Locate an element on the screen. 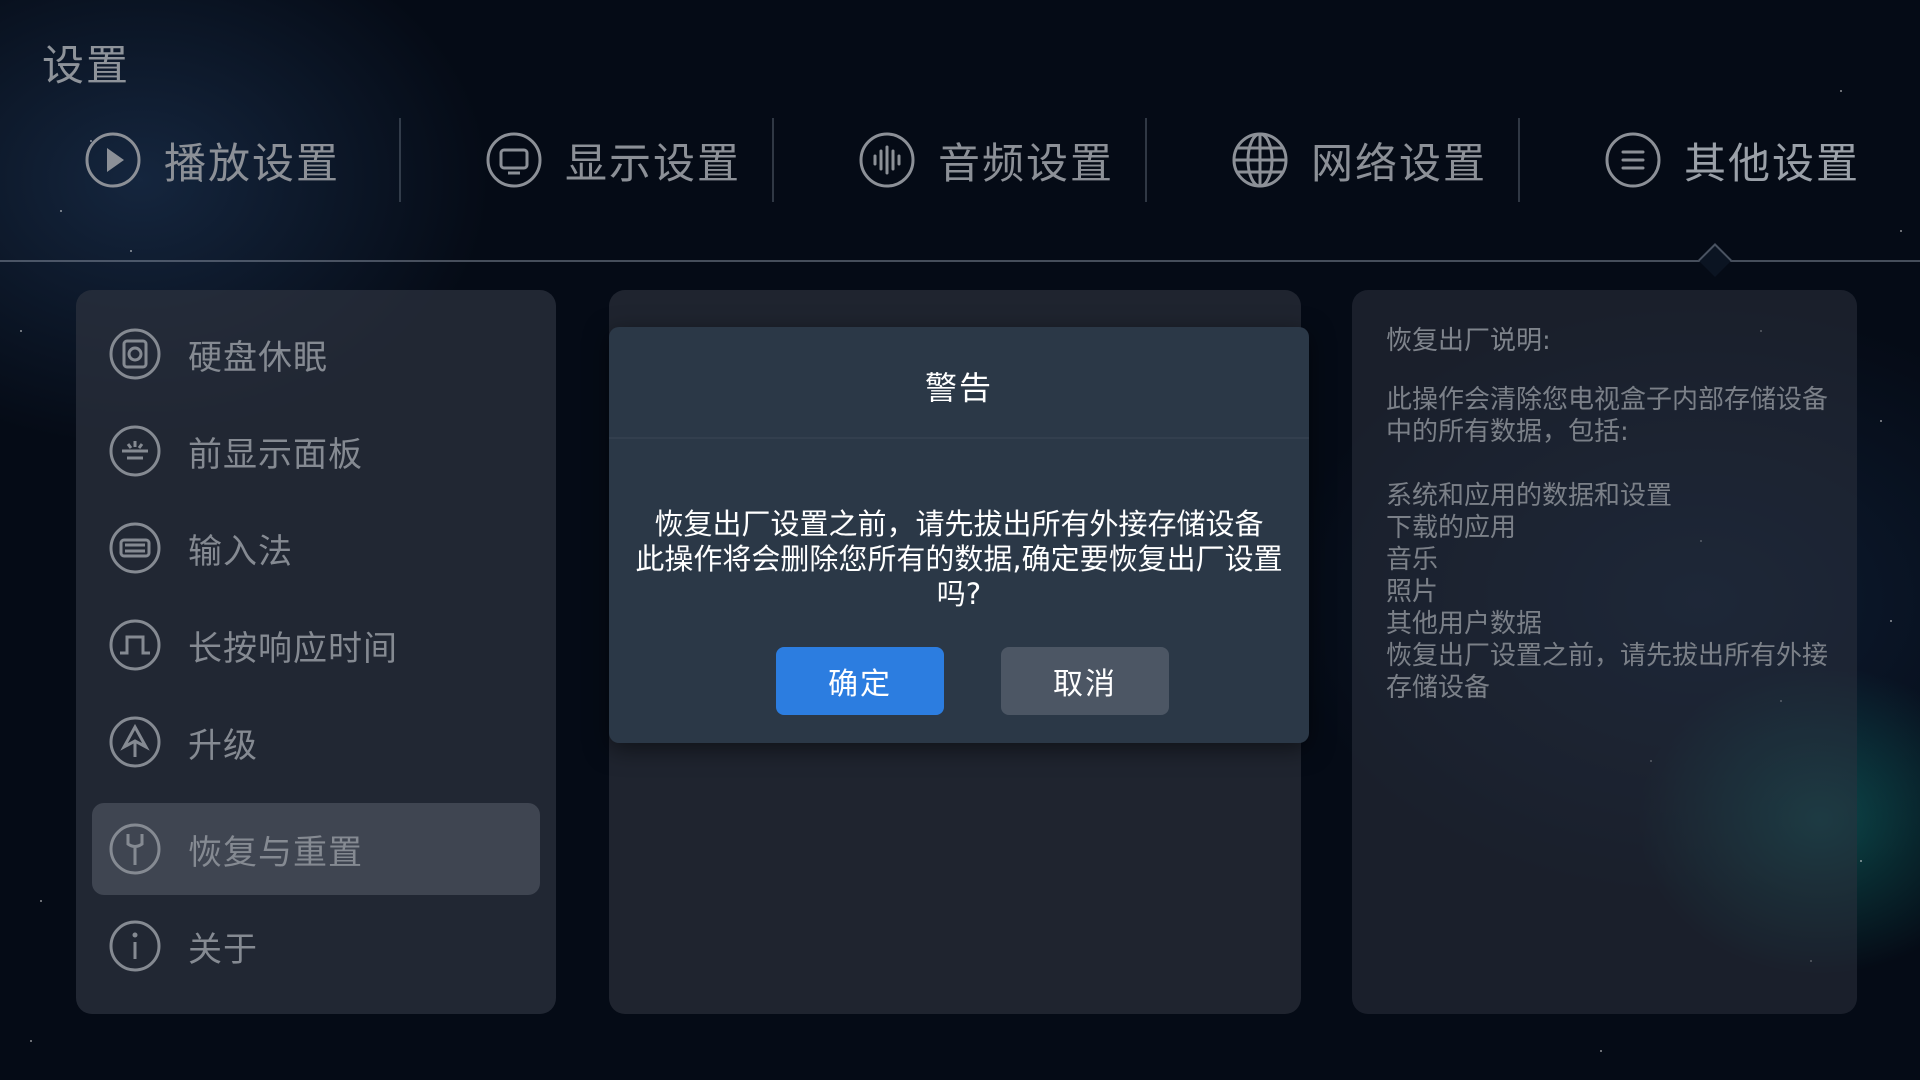 The height and width of the screenshot is (1080, 1920). sidebar-item-input-method: 输入法 is located at coordinates (316, 548).